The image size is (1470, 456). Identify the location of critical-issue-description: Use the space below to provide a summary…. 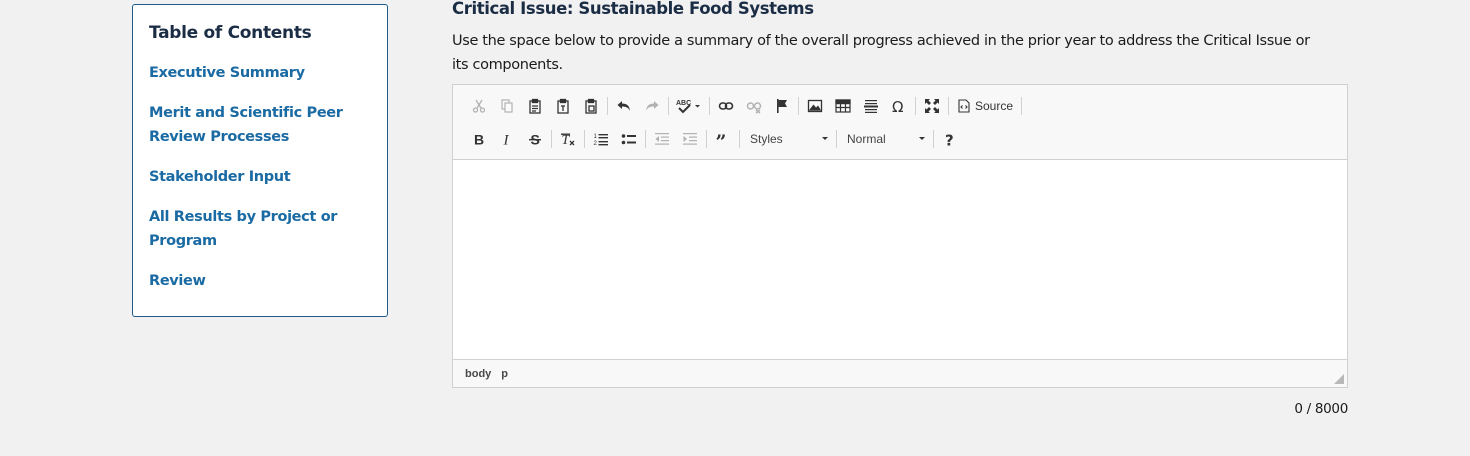
(881, 53).